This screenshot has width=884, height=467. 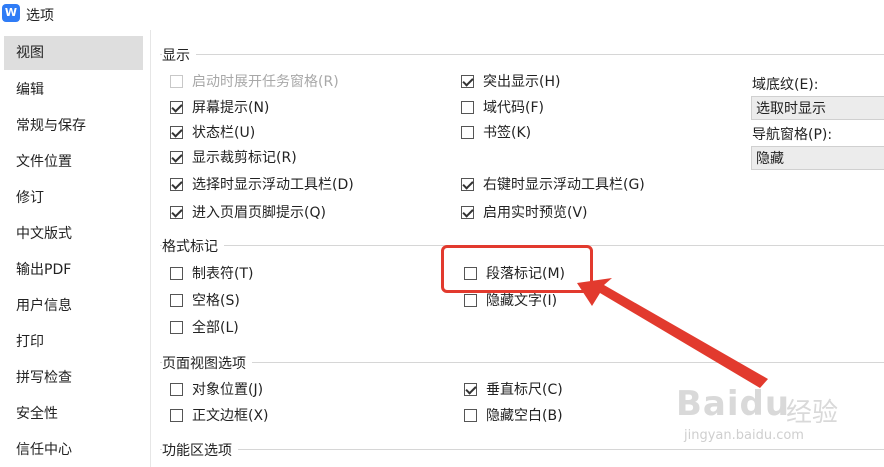 What do you see at coordinates (179, 55) in the screenshot?
I see `section-title-display: 显示` at bounding box center [179, 55].